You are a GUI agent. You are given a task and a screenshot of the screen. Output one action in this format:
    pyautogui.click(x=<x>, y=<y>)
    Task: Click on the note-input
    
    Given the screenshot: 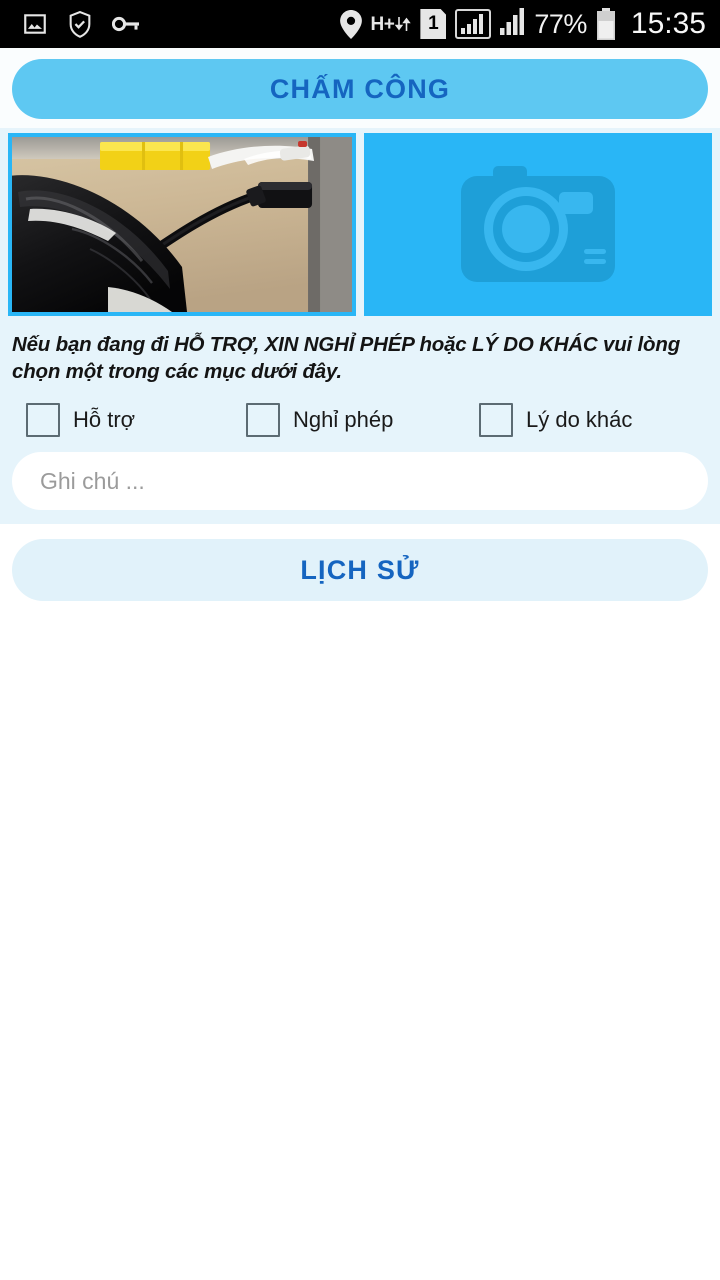 What is the action you would take?
    pyautogui.click(x=360, y=481)
    